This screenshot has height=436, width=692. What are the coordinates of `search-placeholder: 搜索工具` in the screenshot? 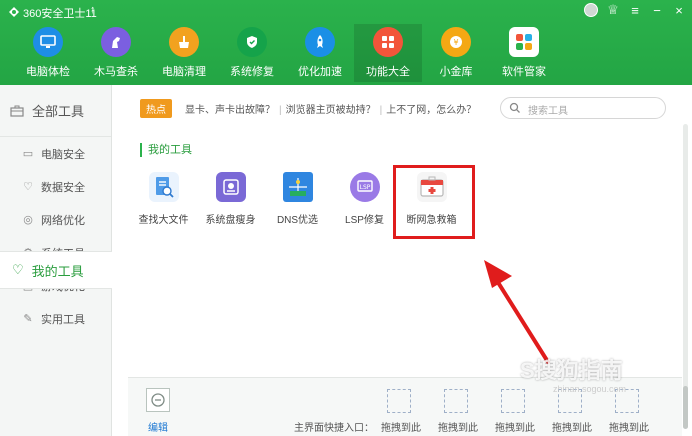 It's located at (548, 111).